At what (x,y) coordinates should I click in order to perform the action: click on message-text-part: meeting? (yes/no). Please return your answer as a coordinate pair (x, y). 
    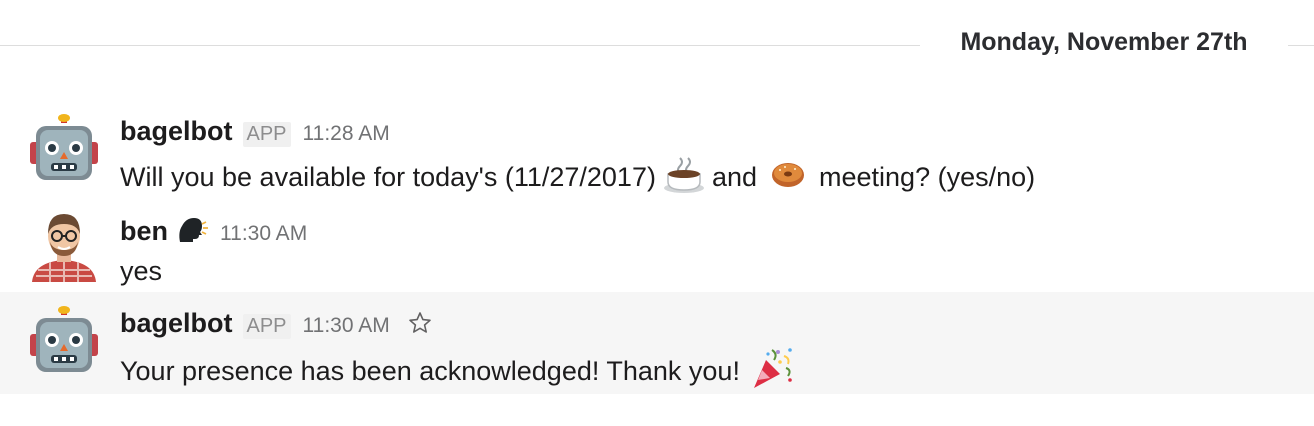
    Looking at the image, I should click on (927, 177).